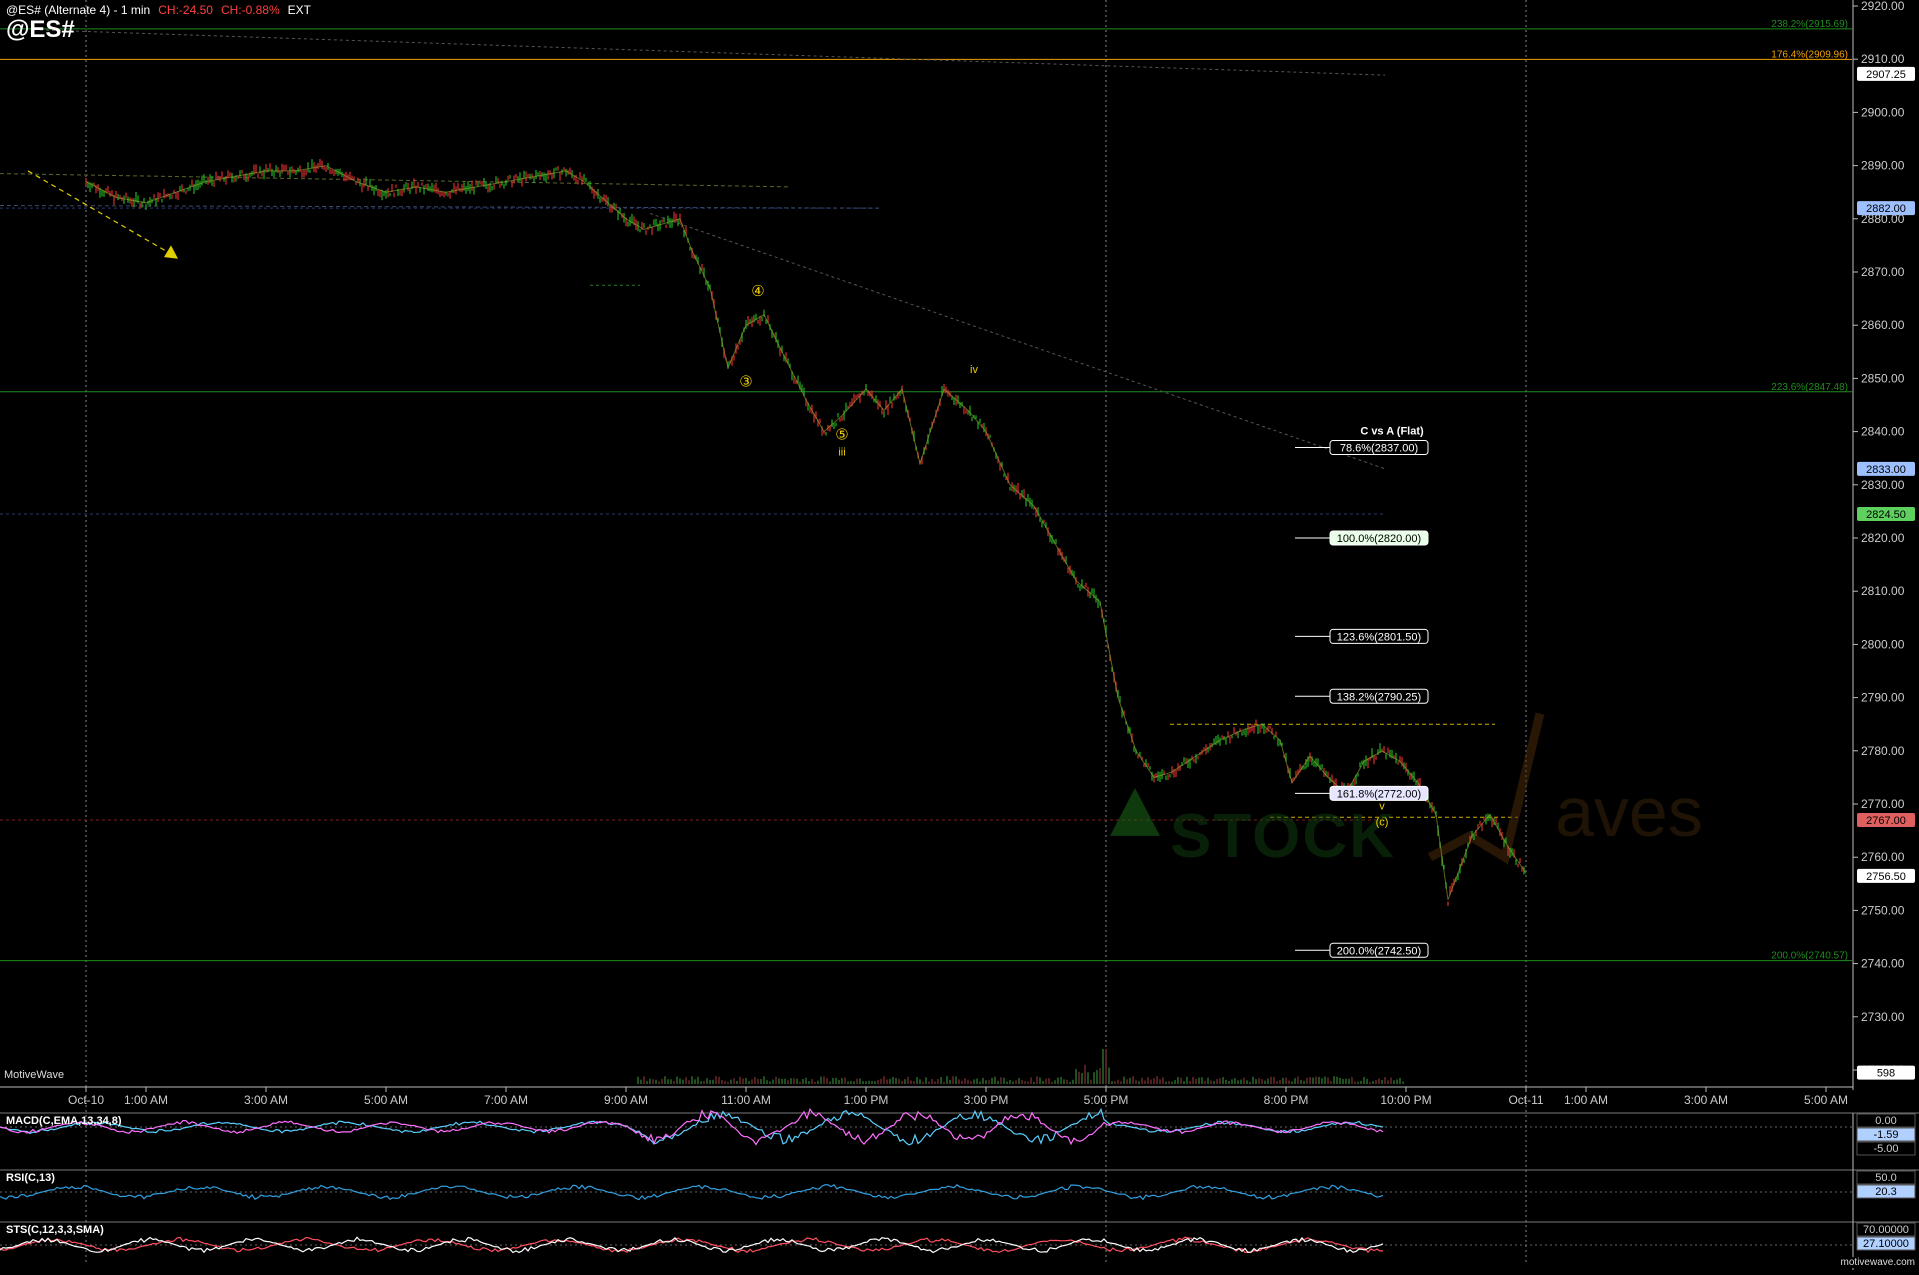  Describe the element at coordinates (78, 10) in the screenshot. I see `chart-title: @ES# (Alternate 4) - 1 min` at that location.